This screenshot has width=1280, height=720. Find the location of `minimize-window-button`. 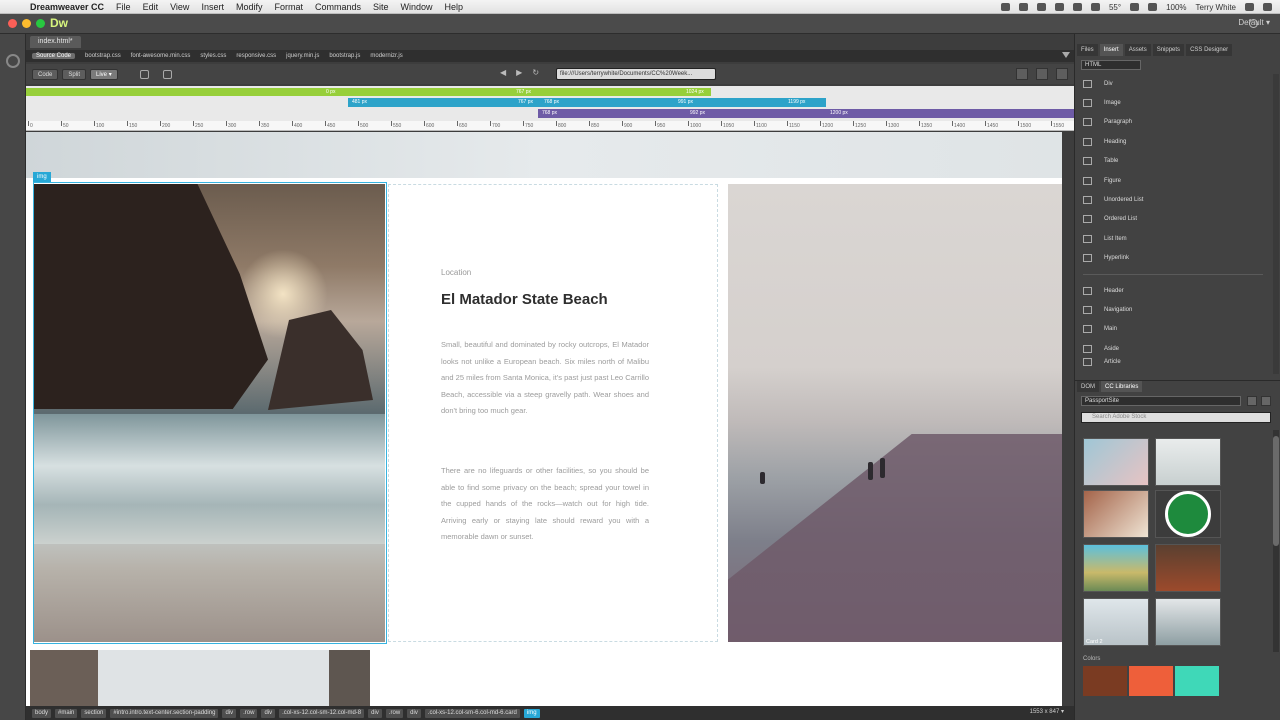

minimize-window-button is located at coordinates (26, 23).